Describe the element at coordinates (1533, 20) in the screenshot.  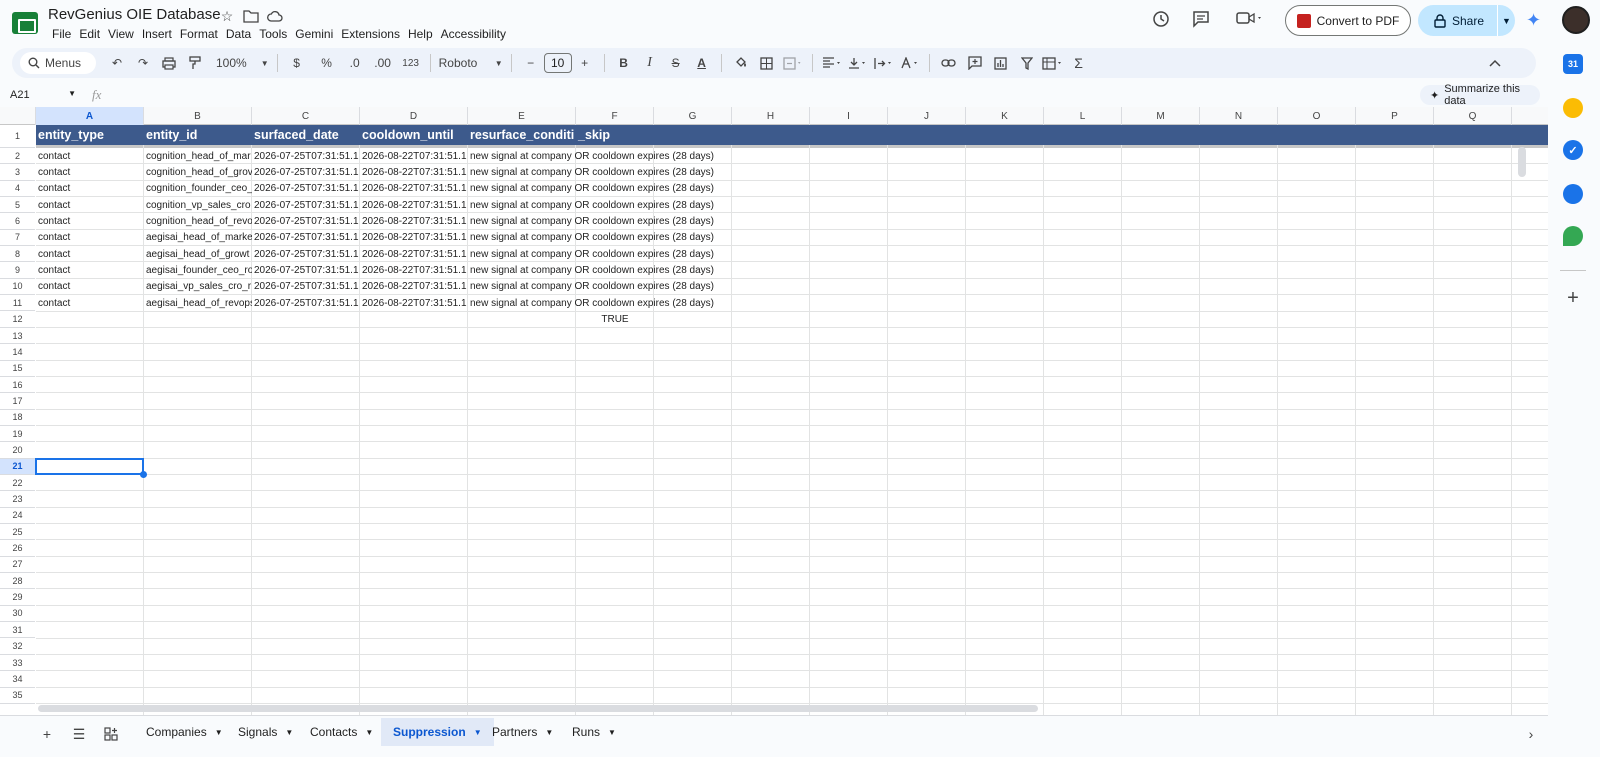
I see `gemini-sparkle-icon: ✦` at that location.